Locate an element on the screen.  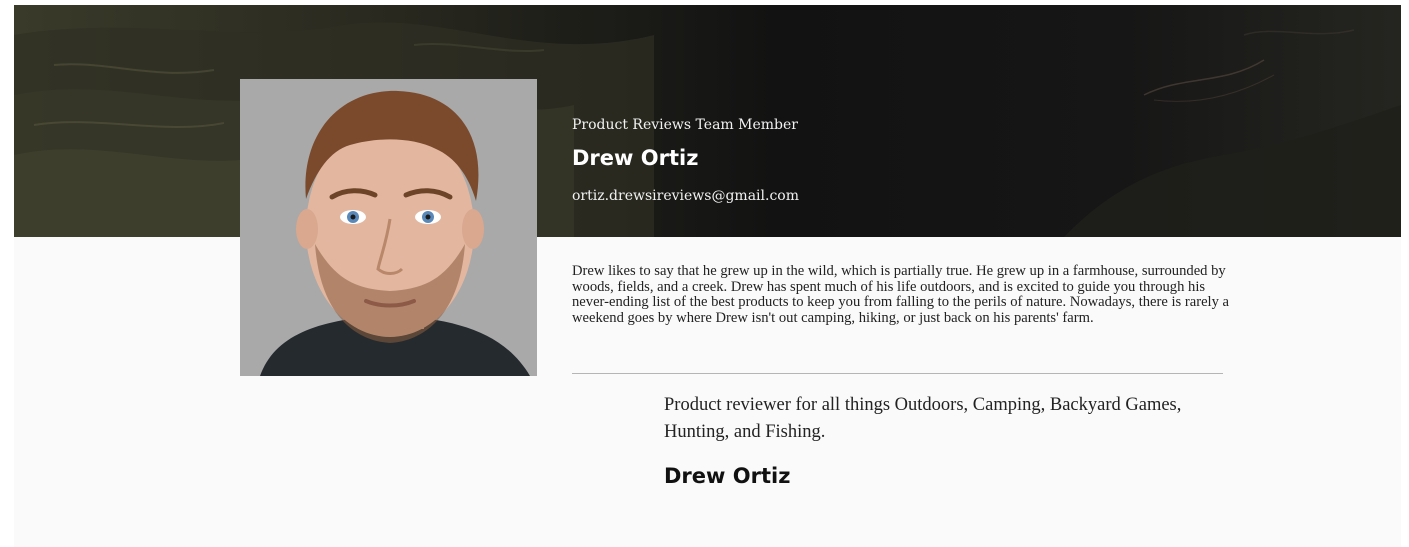
profile-photo is located at coordinates (388, 227).